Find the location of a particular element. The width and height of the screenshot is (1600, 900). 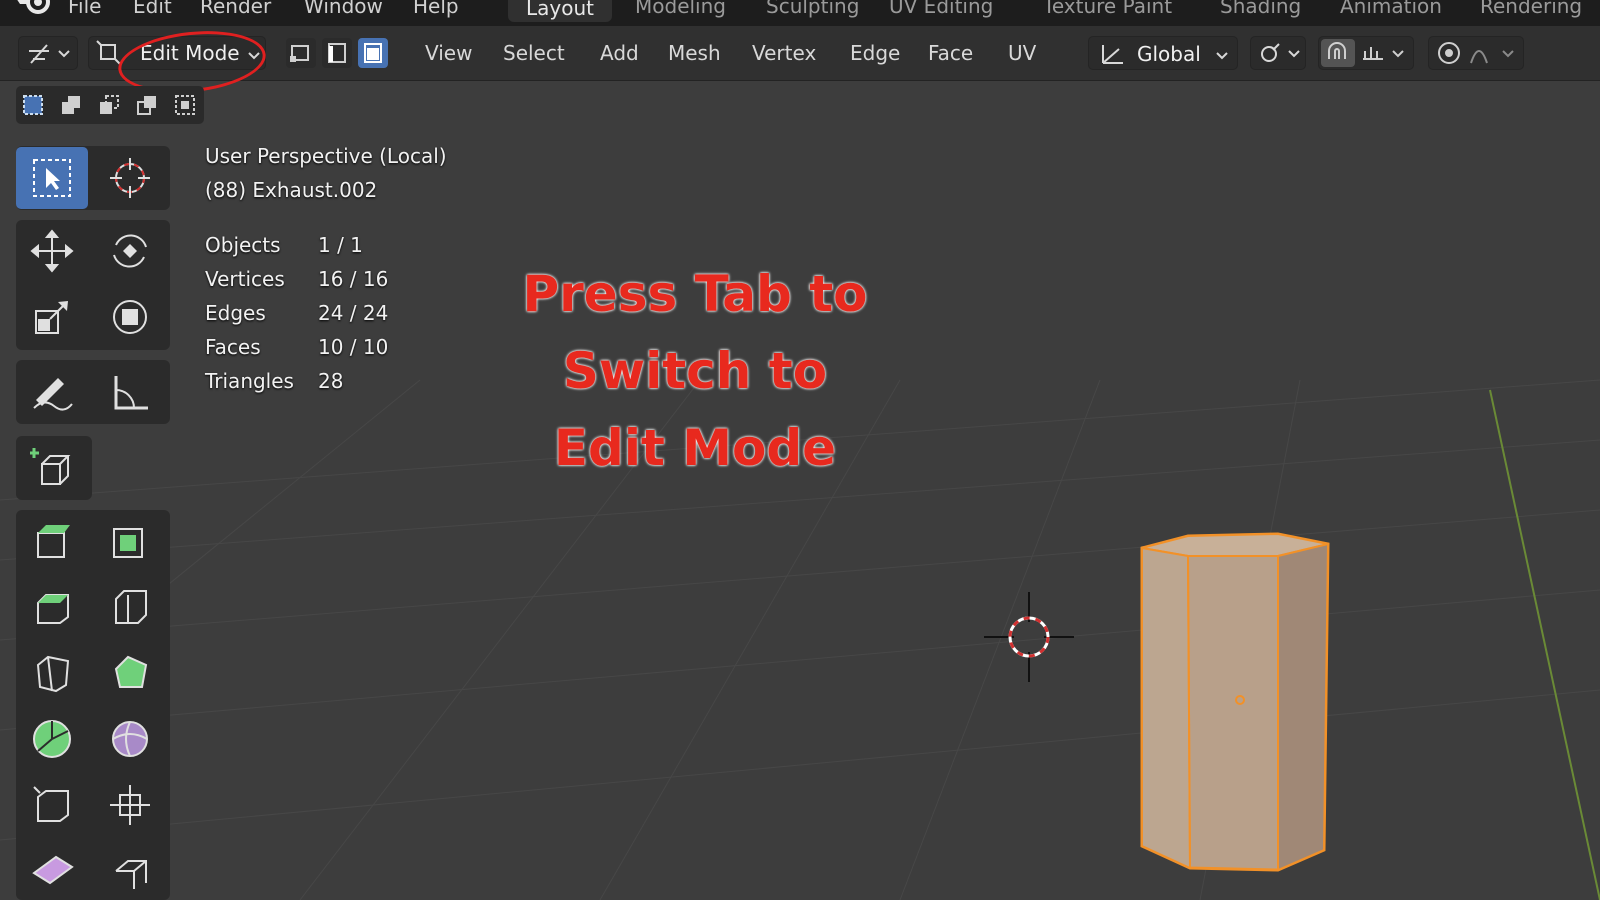

3d-cursor-icon is located at coordinates (1029, 637).